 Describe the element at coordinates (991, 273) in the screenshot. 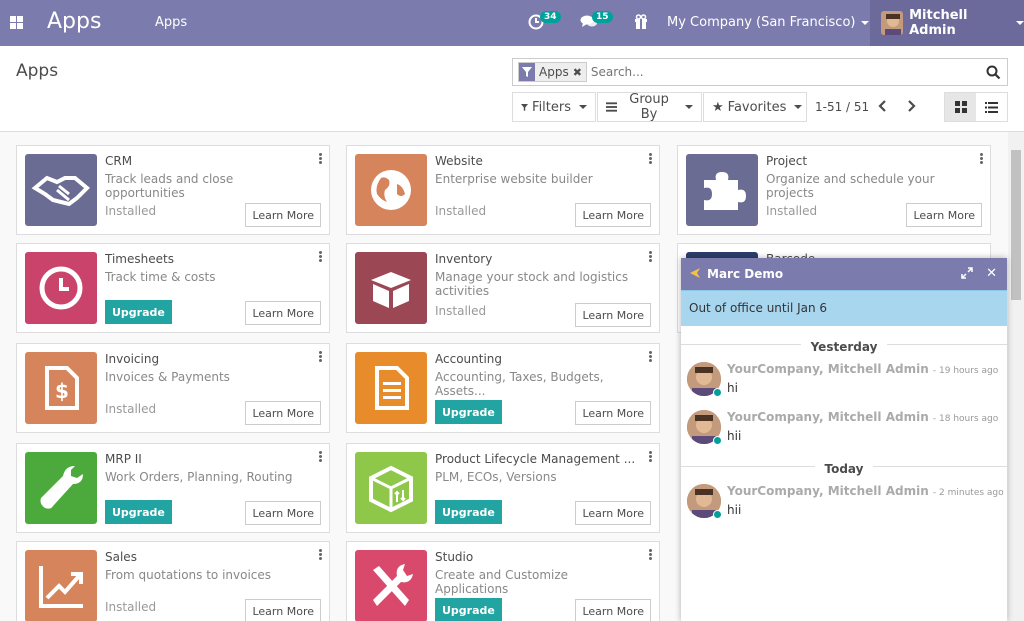

I see `close-icon: ✕` at that location.